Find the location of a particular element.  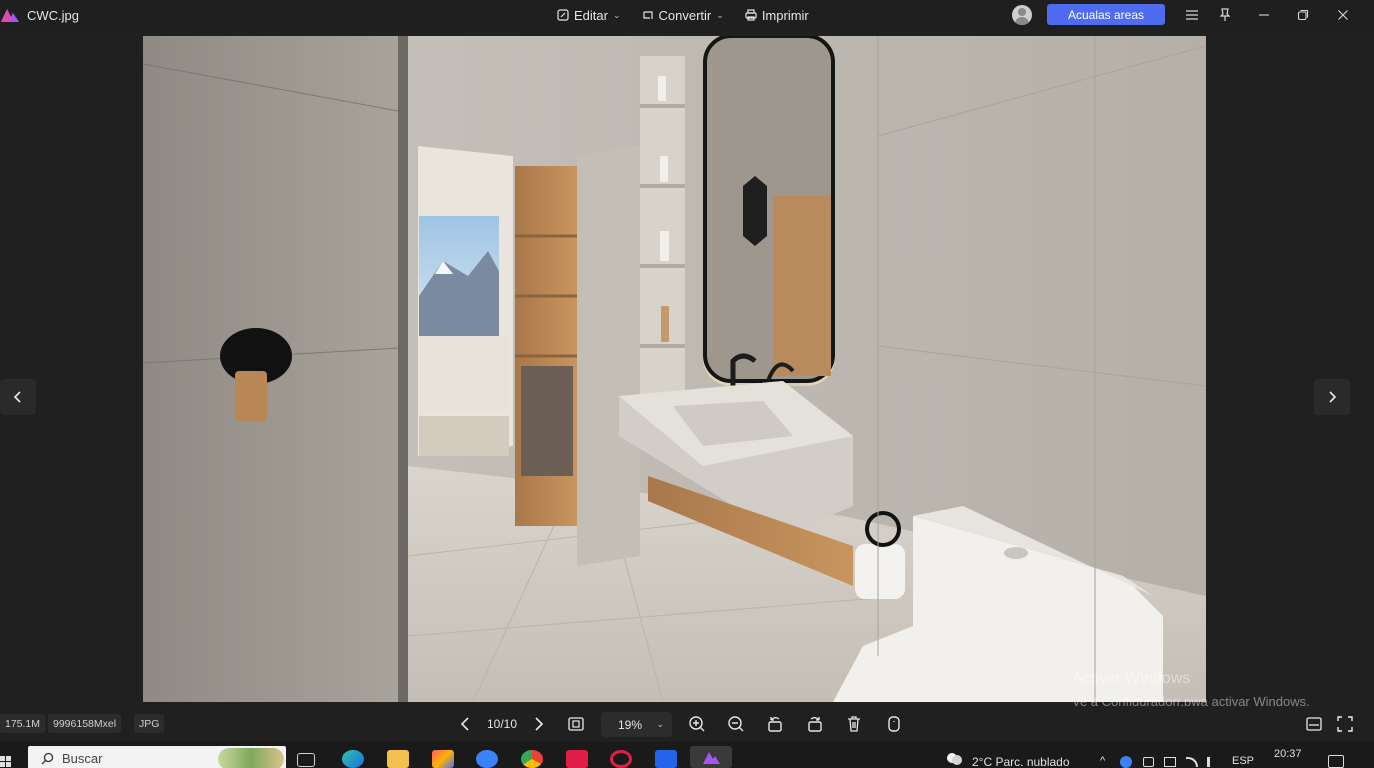

task-view-icon is located at coordinates (306, 760).